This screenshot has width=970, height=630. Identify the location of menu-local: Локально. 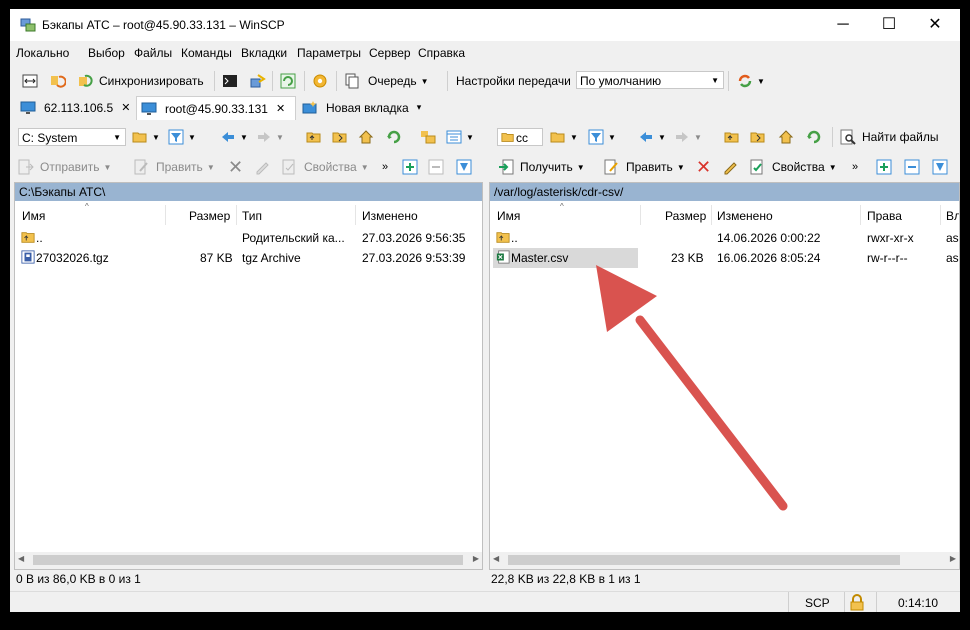
(42, 53).